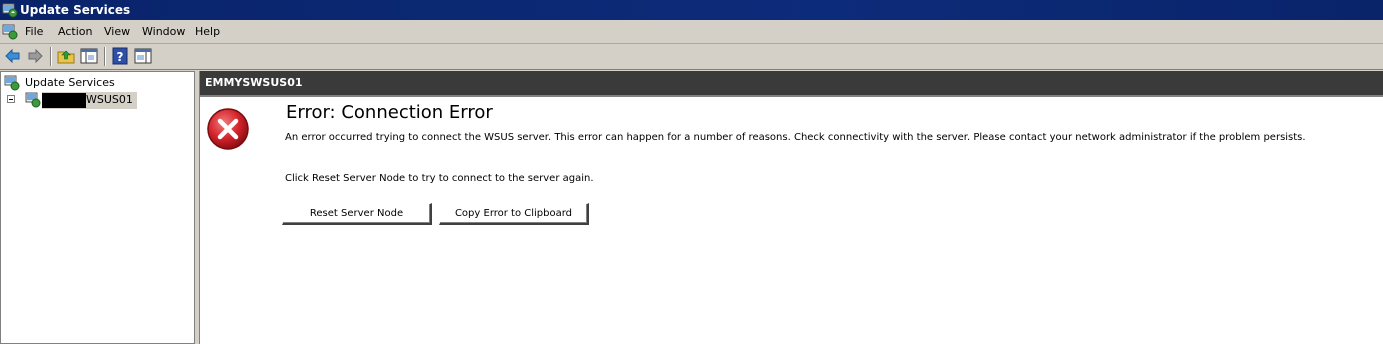 This screenshot has height=344, width=1383. Describe the element at coordinates (70, 82) in the screenshot. I see `tree-item-label: Update Services` at that location.